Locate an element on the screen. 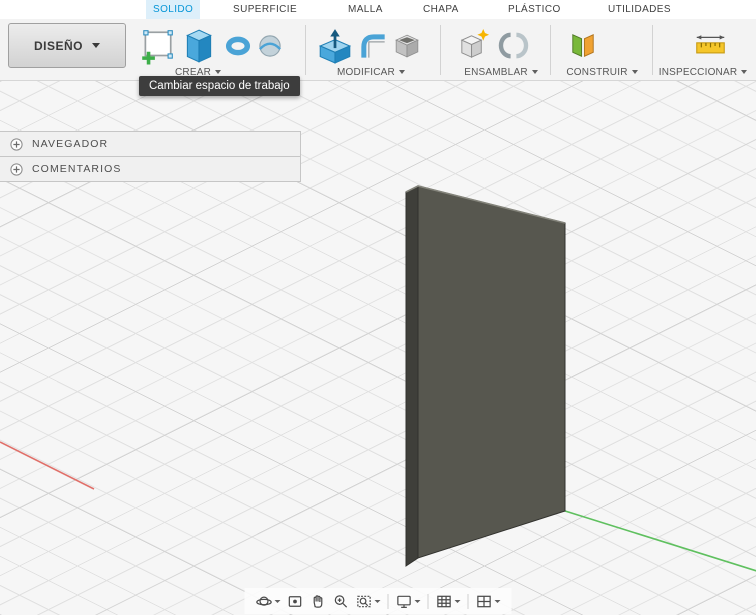  group-ensamblar-label: ENSAMBLAR is located at coordinates (496, 72).